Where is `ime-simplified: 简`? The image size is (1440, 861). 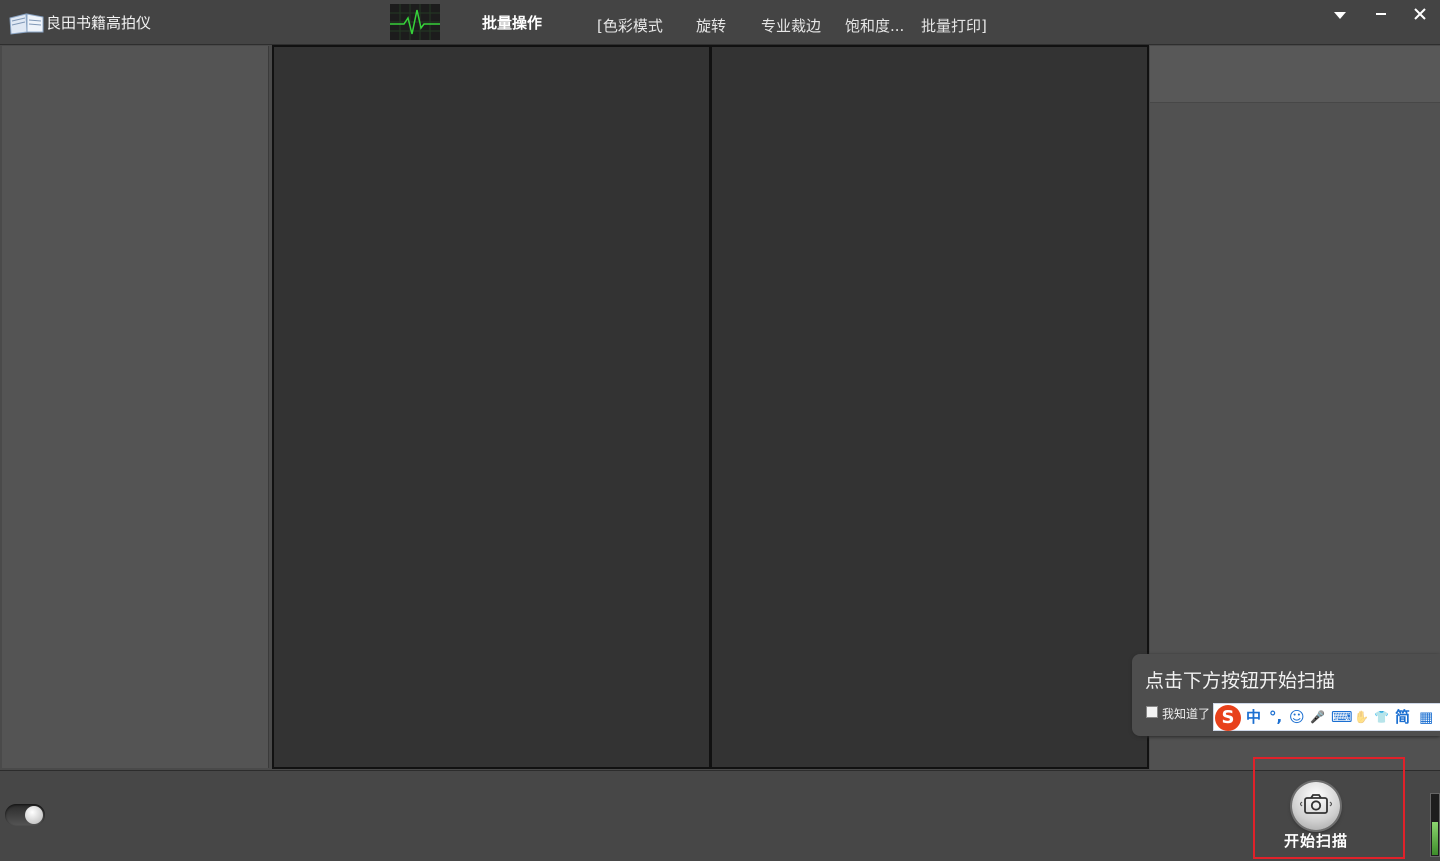
ime-simplified: 简 is located at coordinates (1402, 717).